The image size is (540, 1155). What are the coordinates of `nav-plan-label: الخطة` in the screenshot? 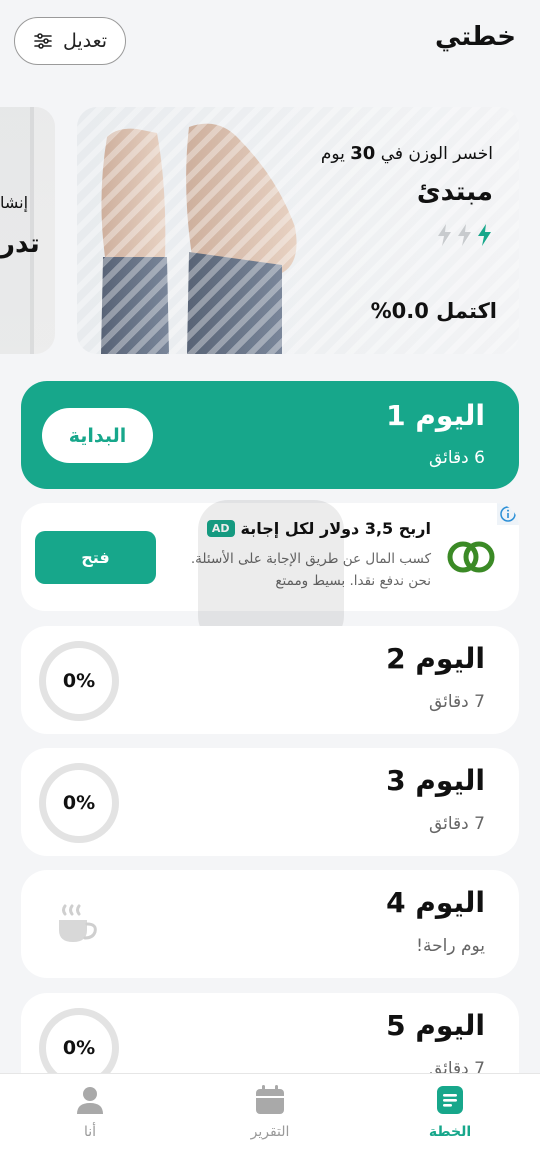 It's located at (450, 1132).